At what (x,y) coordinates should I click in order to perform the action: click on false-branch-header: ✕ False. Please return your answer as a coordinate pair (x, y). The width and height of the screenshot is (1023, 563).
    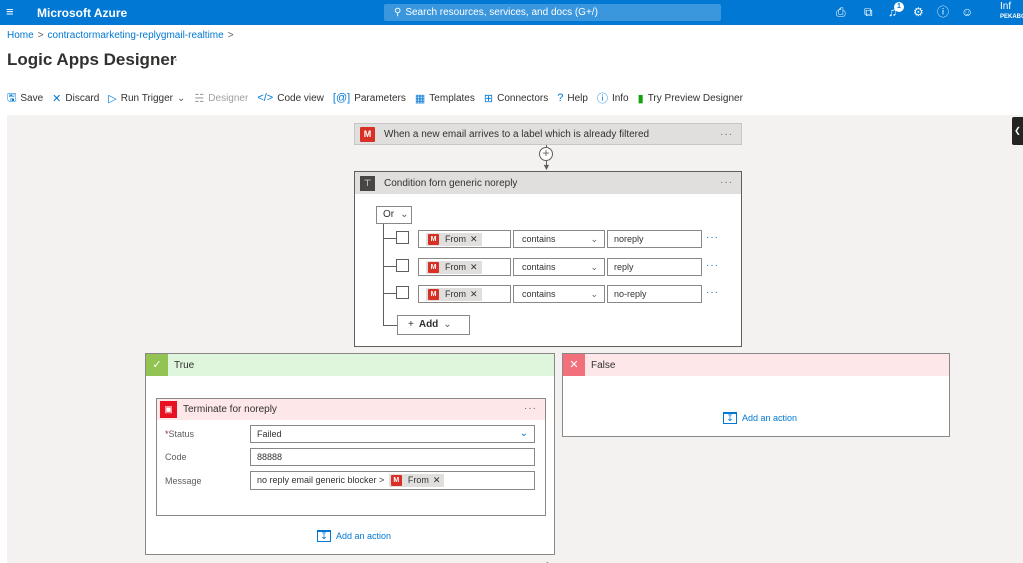
    Looking at the image, I should click on (756, 365).